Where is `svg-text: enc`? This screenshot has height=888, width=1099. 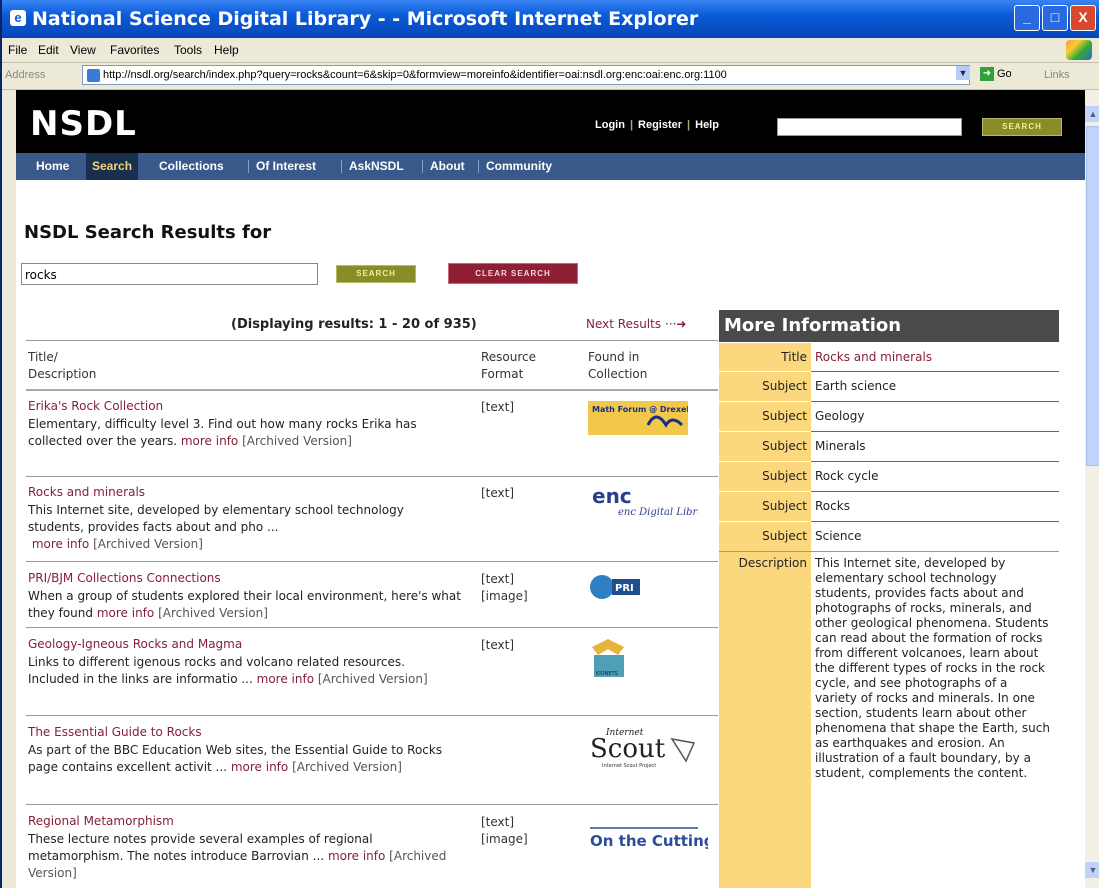
svg-text: enc is located at coordinates (612, 496).